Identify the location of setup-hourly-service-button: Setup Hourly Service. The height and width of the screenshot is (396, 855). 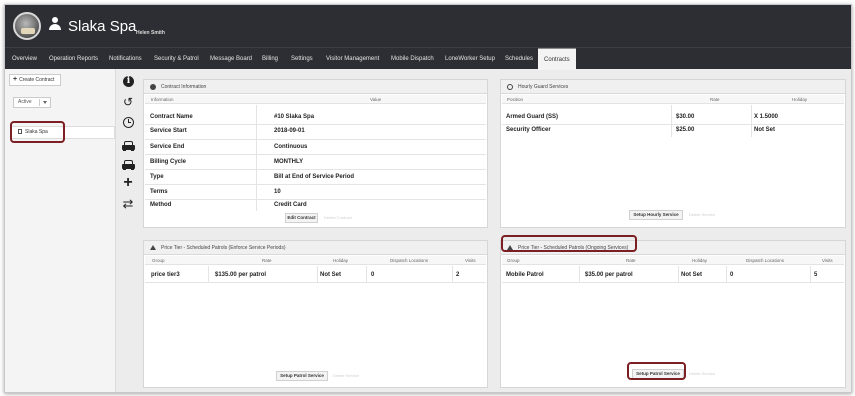
(656, 215).